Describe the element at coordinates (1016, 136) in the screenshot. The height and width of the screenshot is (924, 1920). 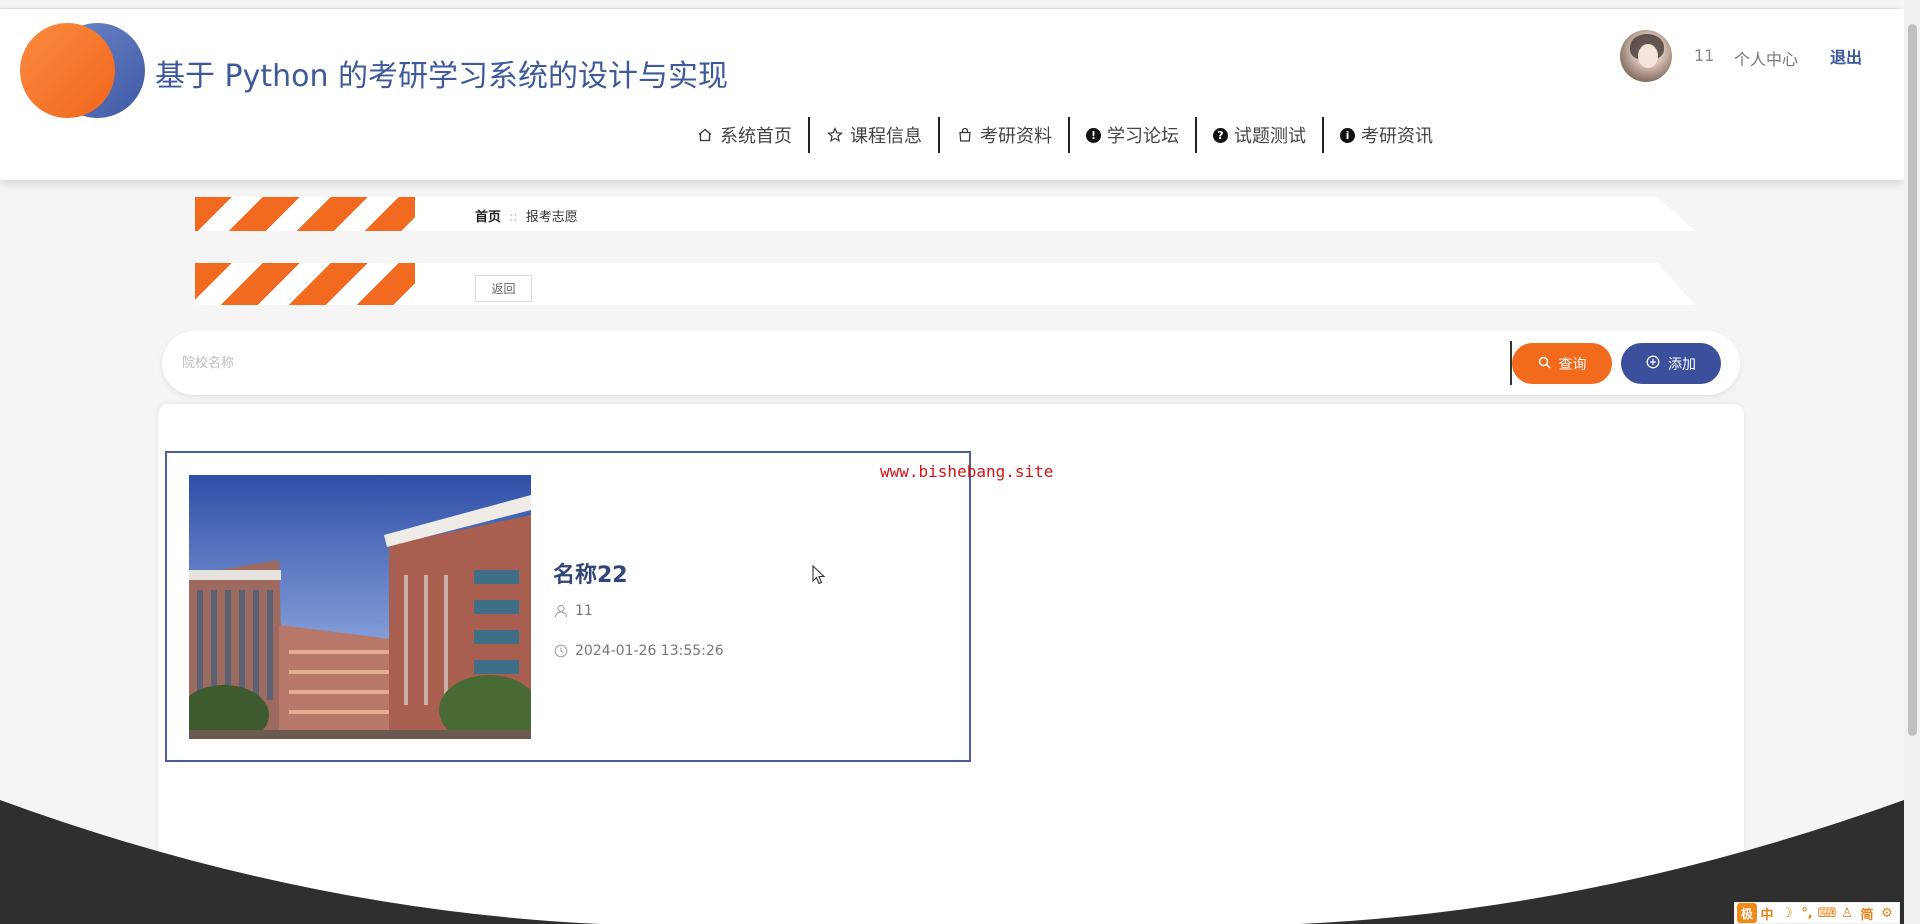
I see `nav-label: 考研资料` at that location.